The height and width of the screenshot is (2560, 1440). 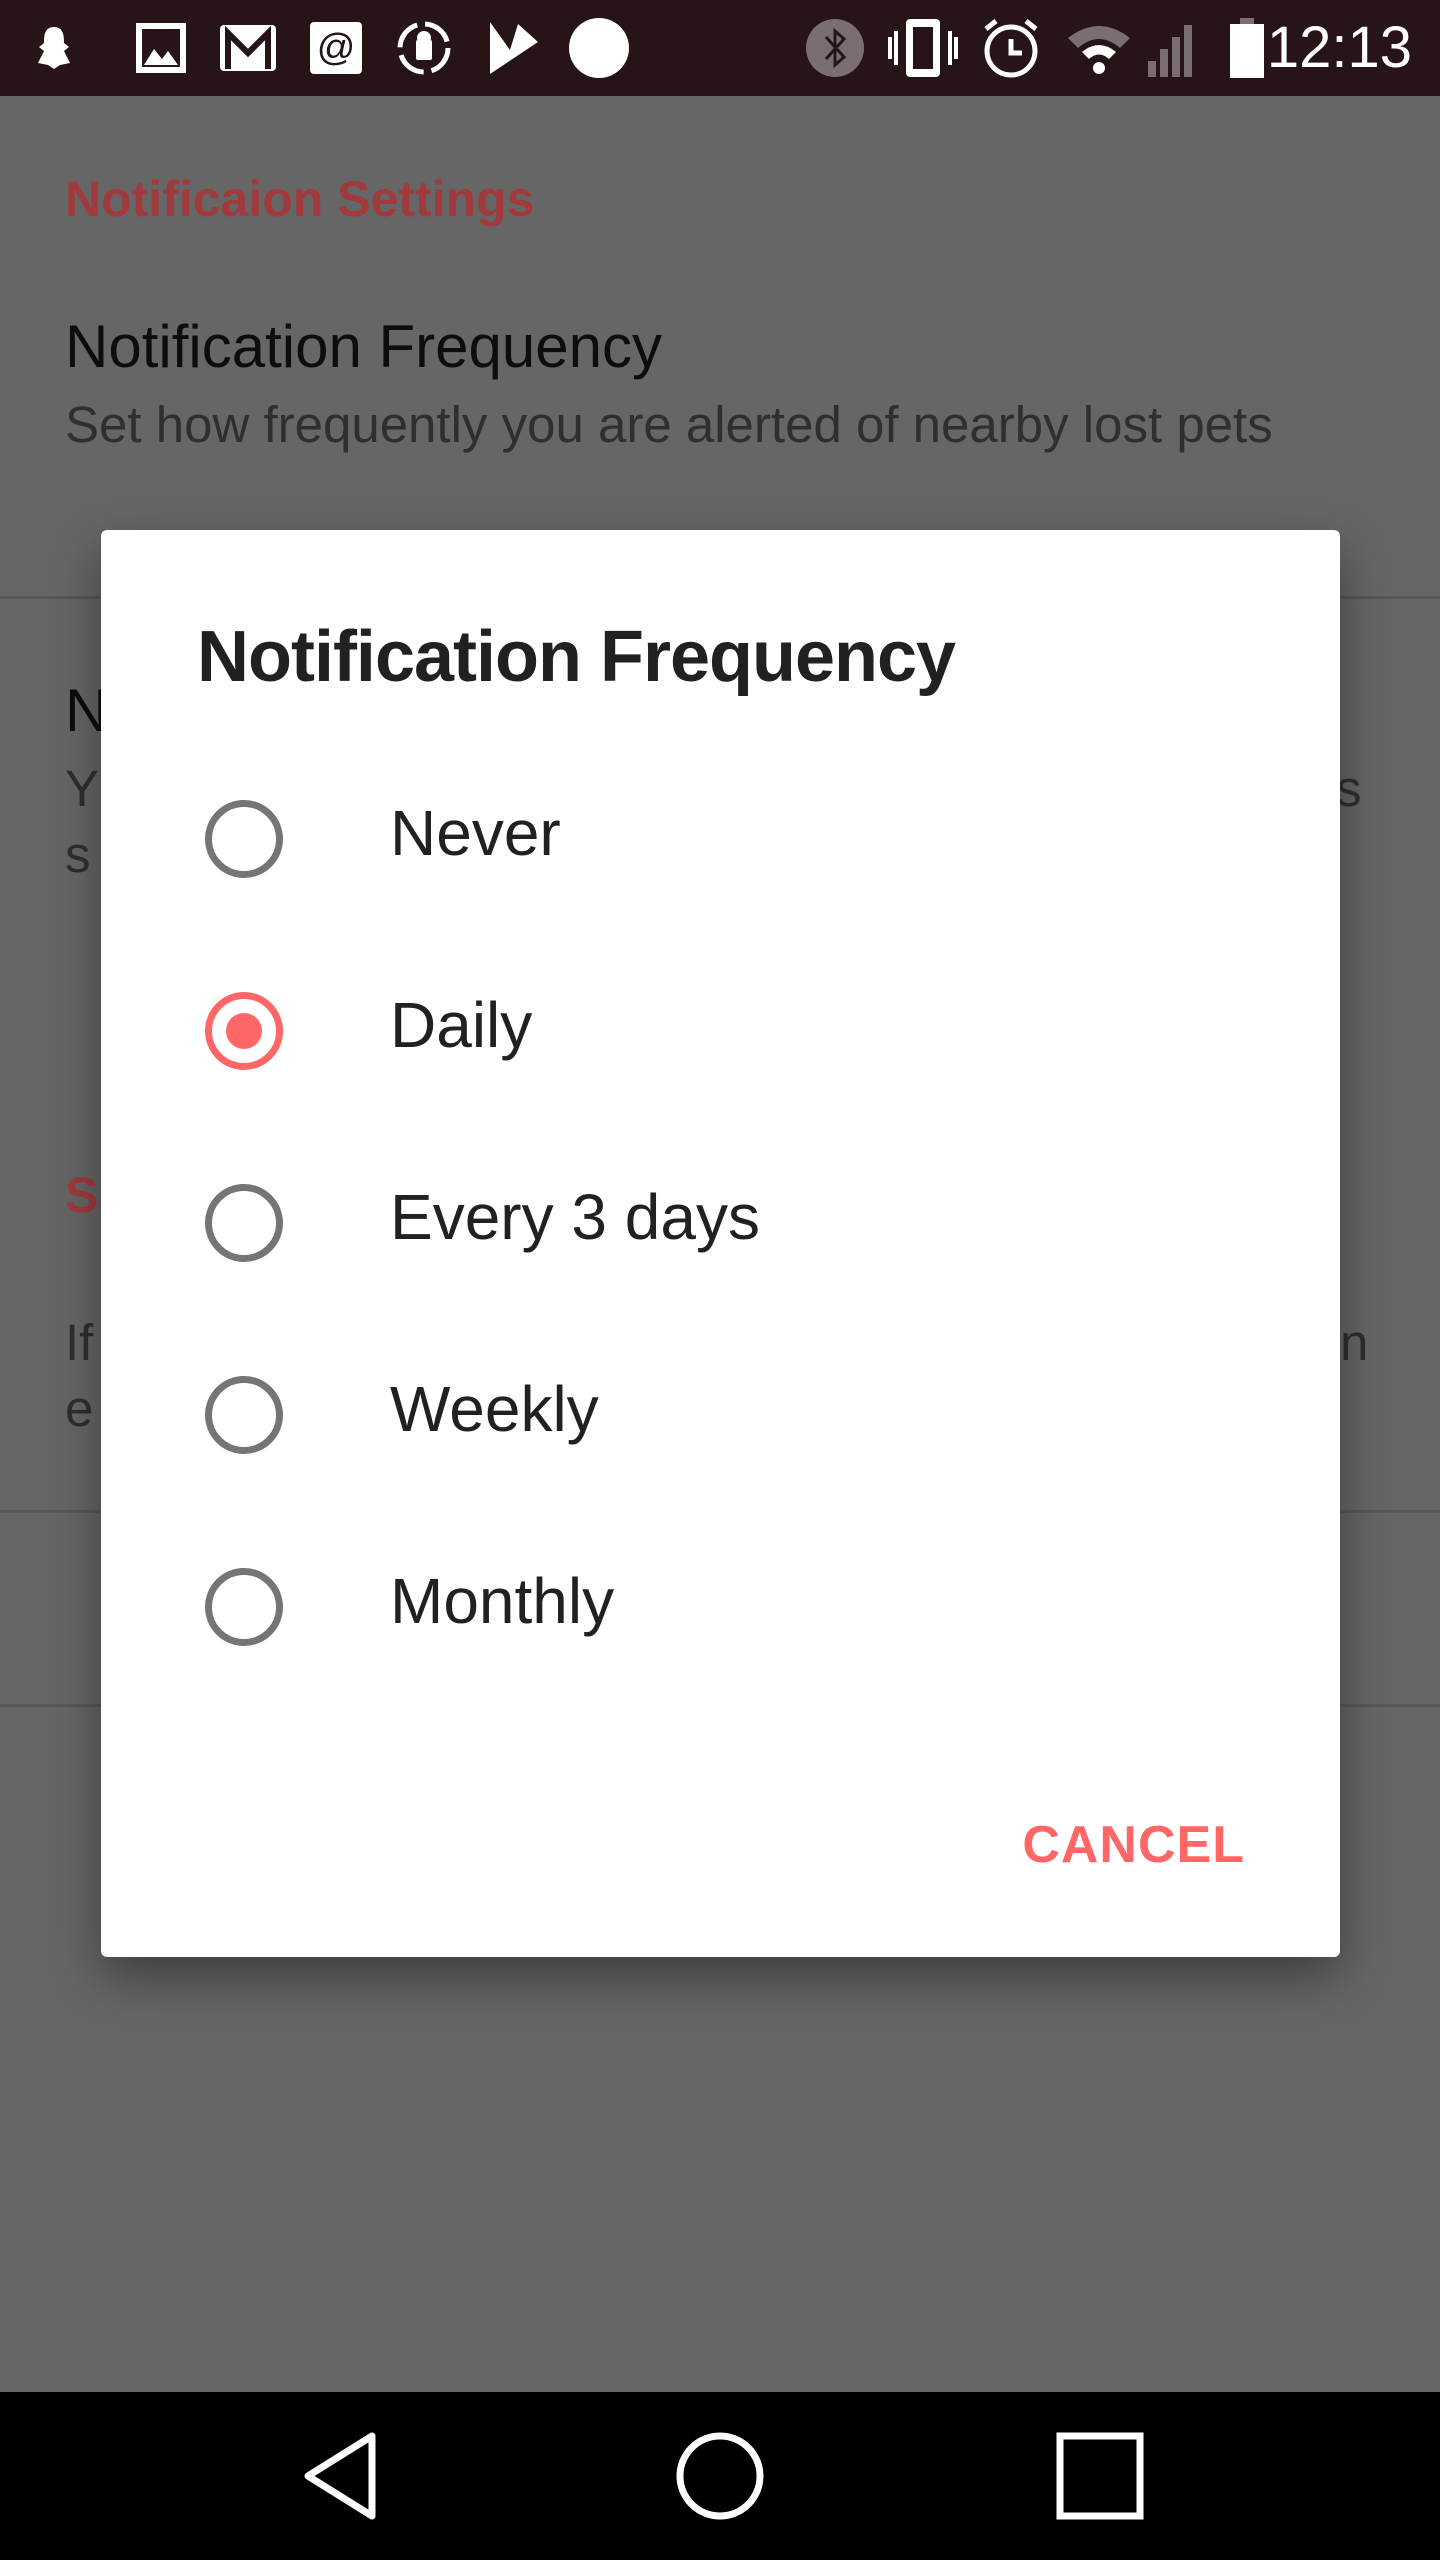 What do you see at coordinates (54, 48) in the screenshot?
I see `snapchat-icon` at bounding box center [54, 48].